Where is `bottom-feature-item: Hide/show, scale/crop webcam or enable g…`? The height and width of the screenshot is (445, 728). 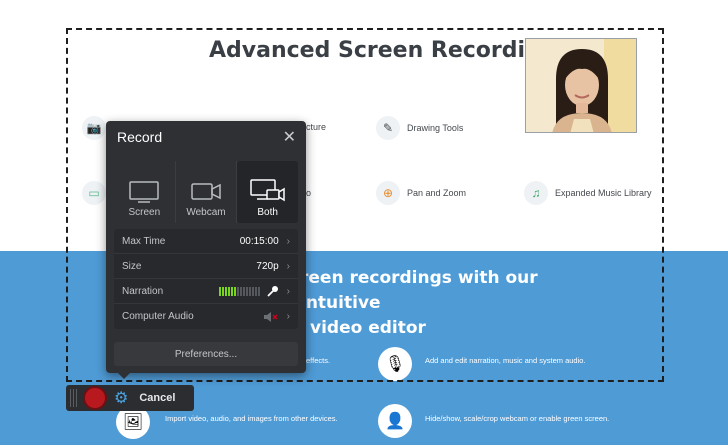
bottom-feature-item: Hide/show, scale/crop webcam or enable g… is located at coordinates (517, 418).